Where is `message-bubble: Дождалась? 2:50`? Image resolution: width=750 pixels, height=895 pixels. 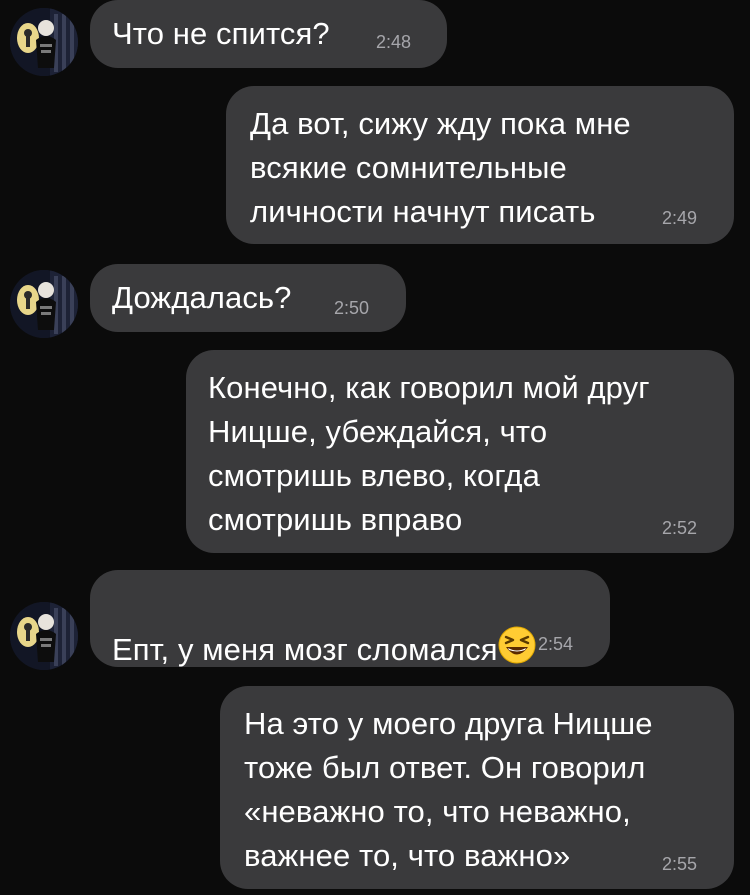
message-bubble: Дождалась? 2:50 is located at coordinates (248, 298).